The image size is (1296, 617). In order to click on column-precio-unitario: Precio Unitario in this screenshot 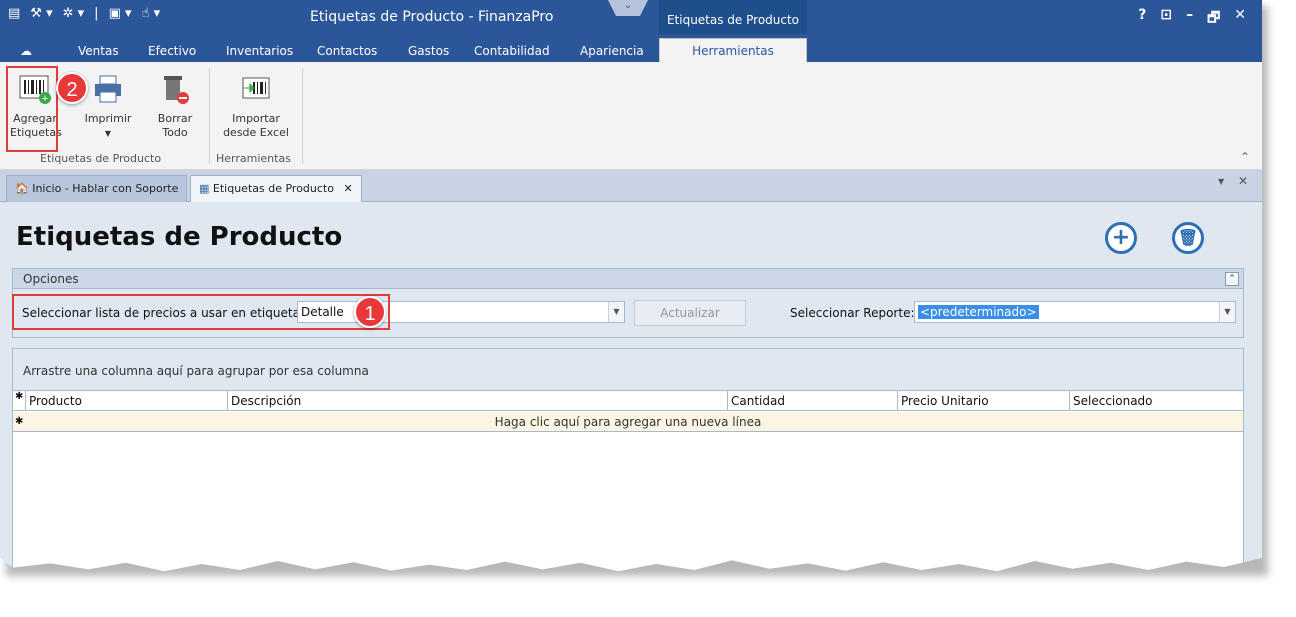, I will do `click(983, 401)`.